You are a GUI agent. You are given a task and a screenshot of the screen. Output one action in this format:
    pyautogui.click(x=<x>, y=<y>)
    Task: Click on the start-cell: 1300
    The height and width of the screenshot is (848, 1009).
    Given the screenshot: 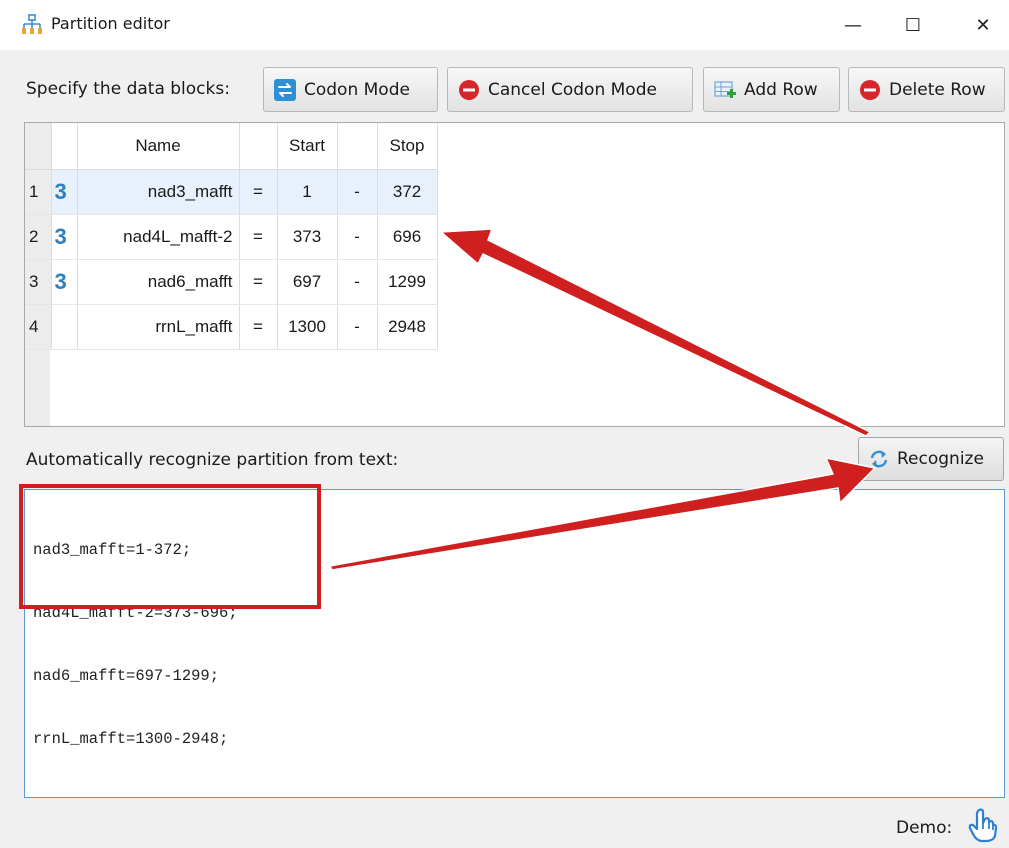 What is the action you would take?
    pyautogui.click(x=307, y=327)
    